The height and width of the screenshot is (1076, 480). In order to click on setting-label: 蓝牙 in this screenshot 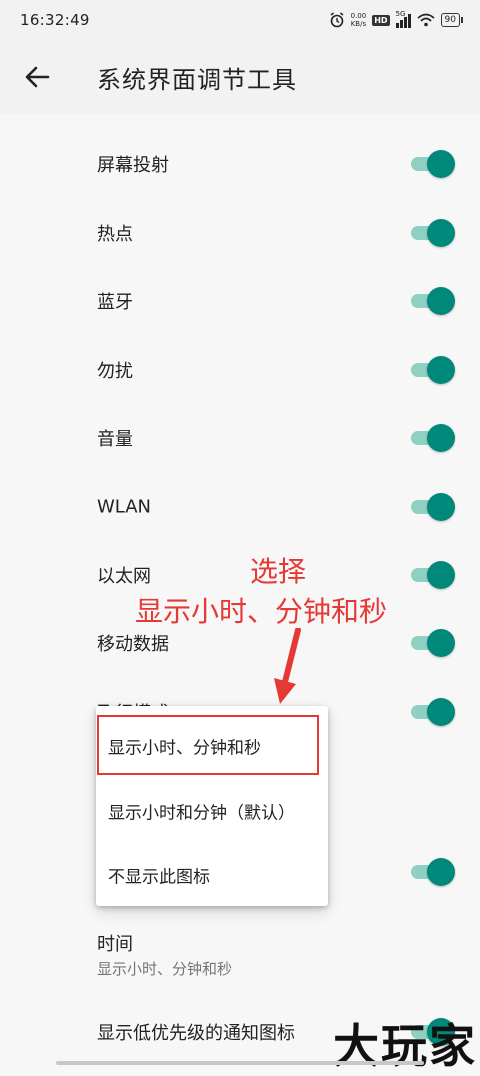, I will do `click(115, 302)`.